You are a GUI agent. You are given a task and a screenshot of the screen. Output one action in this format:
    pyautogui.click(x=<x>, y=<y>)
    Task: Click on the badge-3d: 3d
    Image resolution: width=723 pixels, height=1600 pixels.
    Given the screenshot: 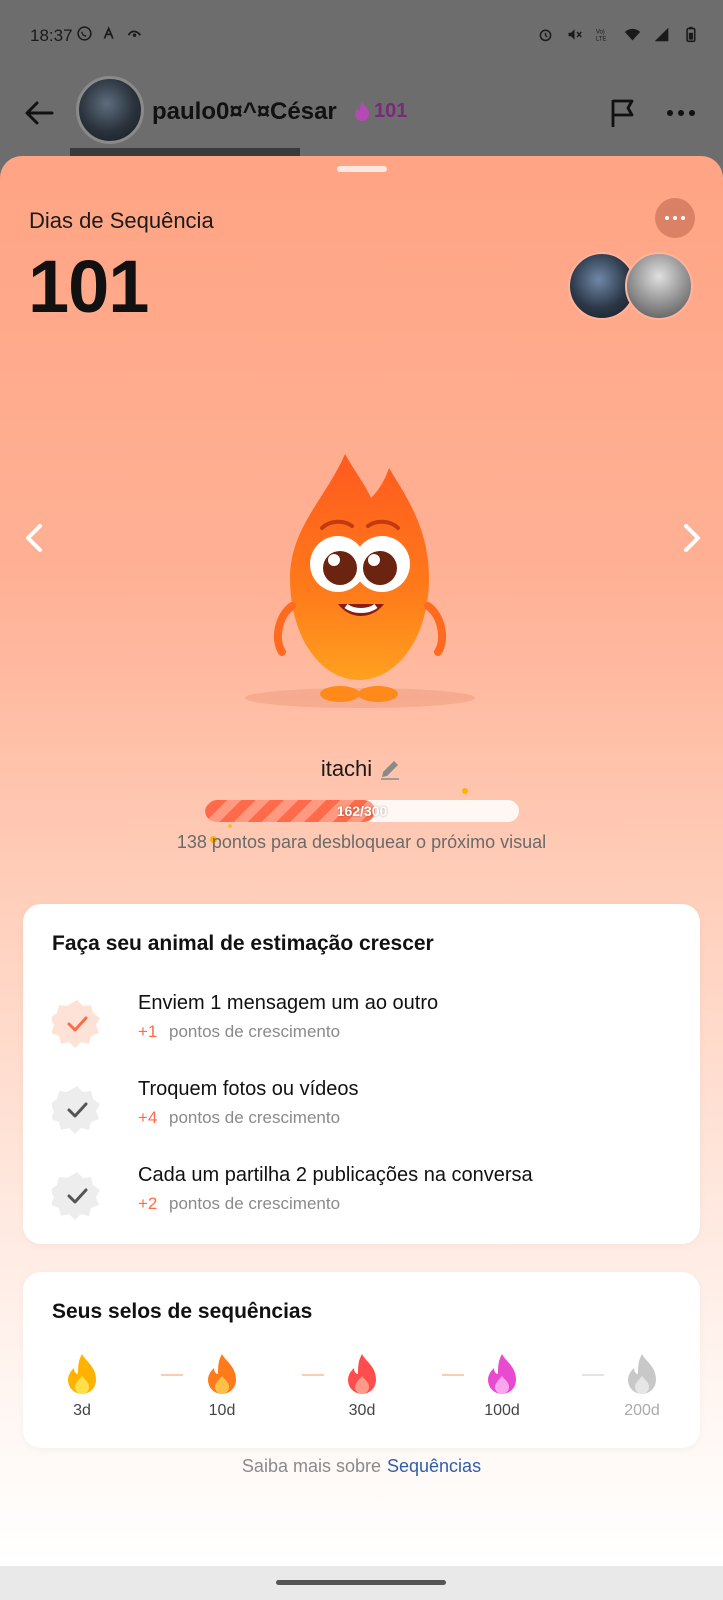 What is the action you would take?
    pyautogui.click(x=82, y=1386)
    